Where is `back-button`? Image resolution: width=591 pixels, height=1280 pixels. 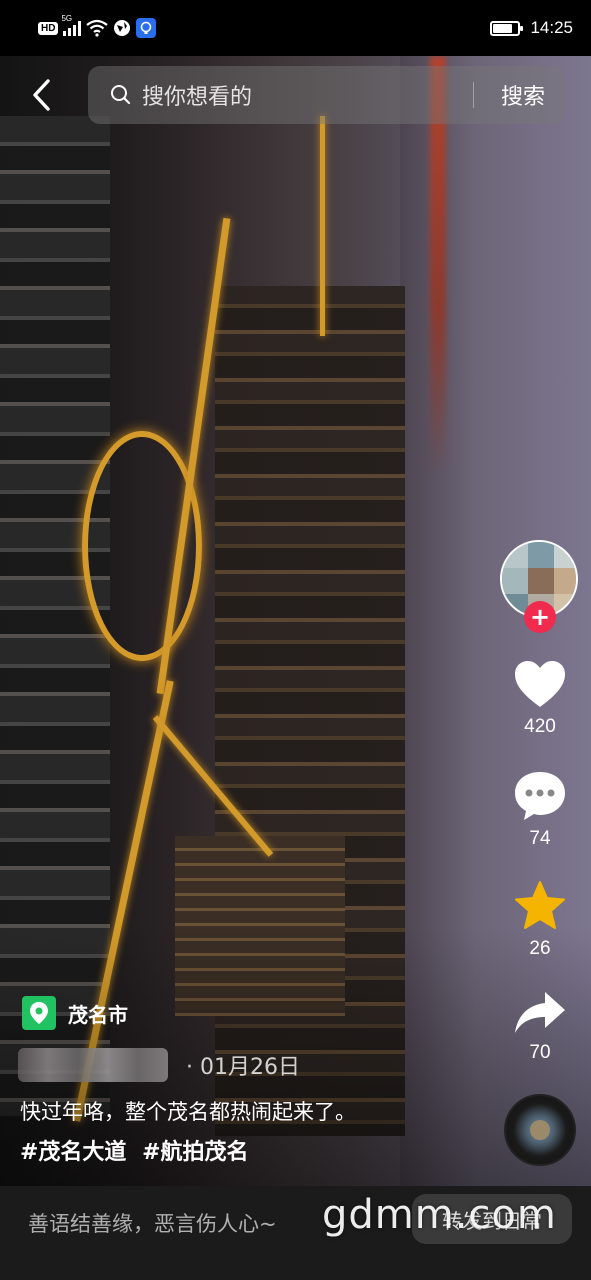
back-button is located at coordinates (41, 95).